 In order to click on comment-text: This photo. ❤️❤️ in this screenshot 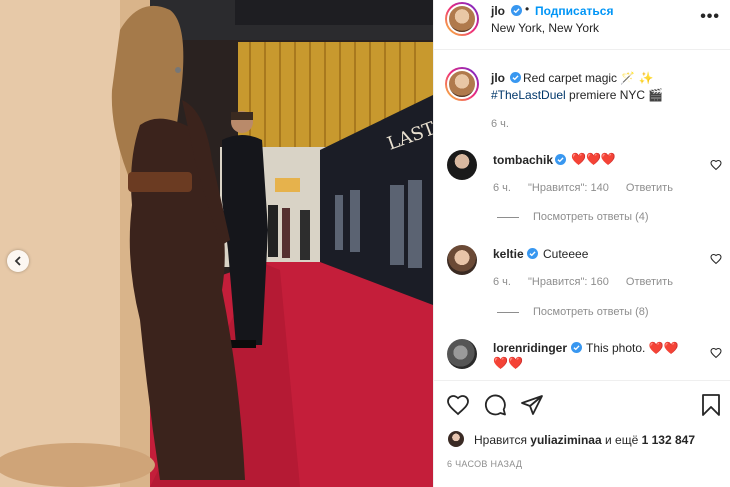, I will do `click(632, 348)`.